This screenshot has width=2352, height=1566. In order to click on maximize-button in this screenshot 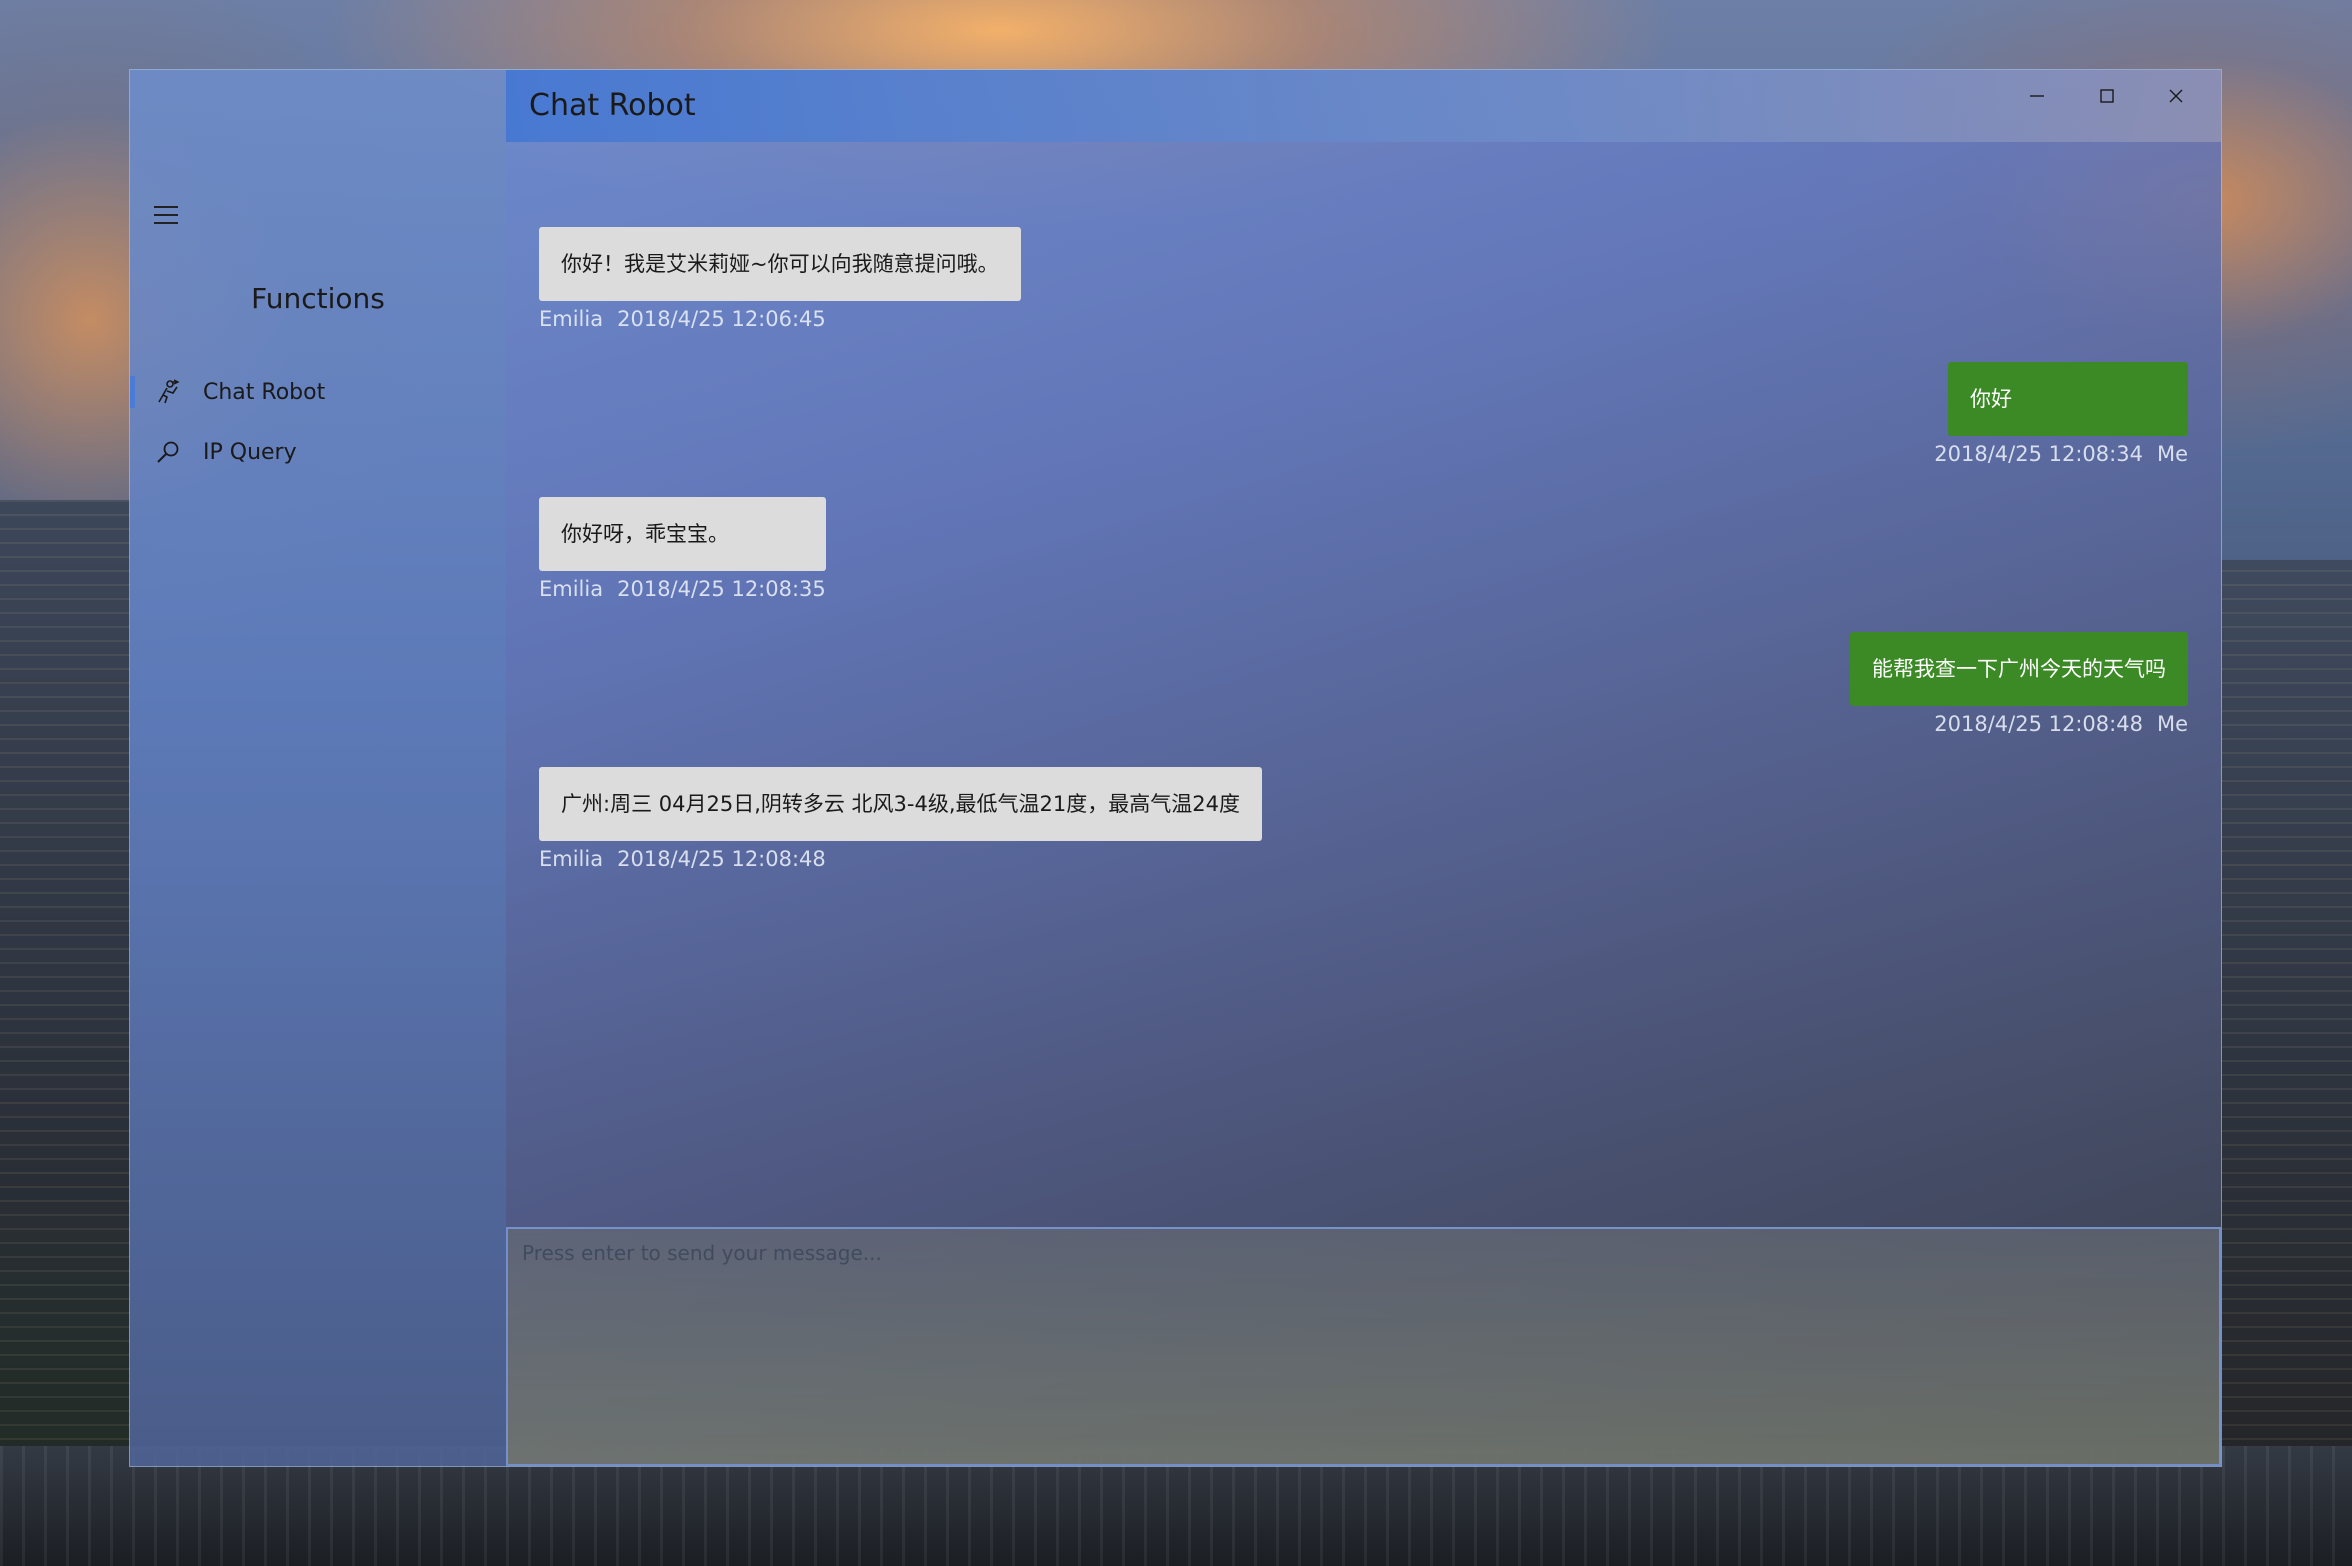, I will do `click(2107, 98)`.